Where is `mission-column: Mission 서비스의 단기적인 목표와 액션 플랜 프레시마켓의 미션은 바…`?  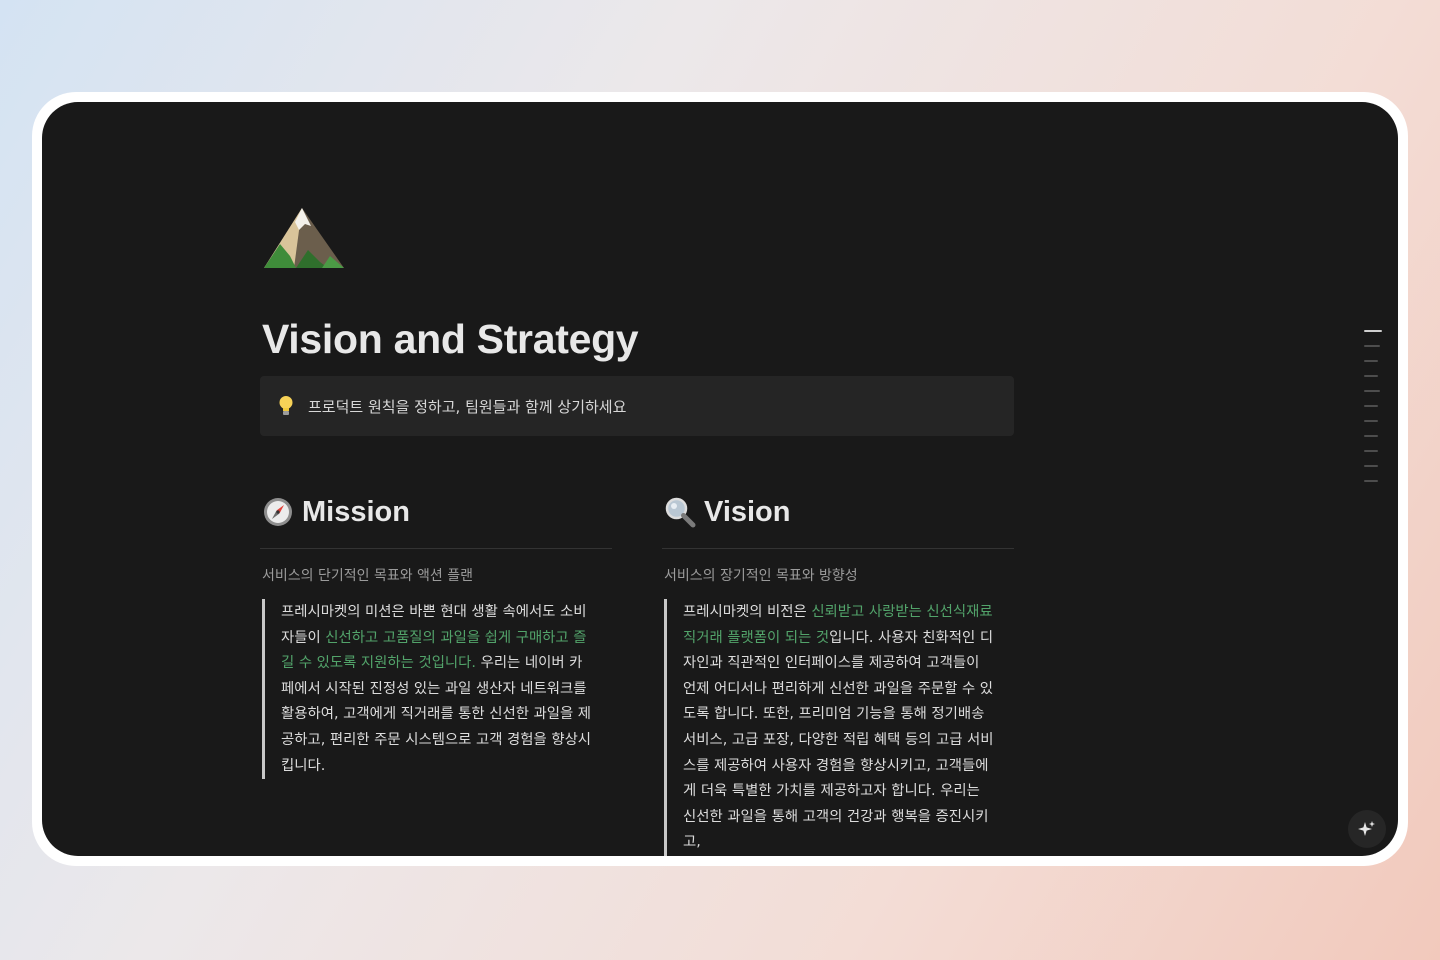 mission-column: Mission 서비스의 단기적인 목표와 액션 플랜 프레시마켓의 미션은 바… is located at coordinates (436, 636).